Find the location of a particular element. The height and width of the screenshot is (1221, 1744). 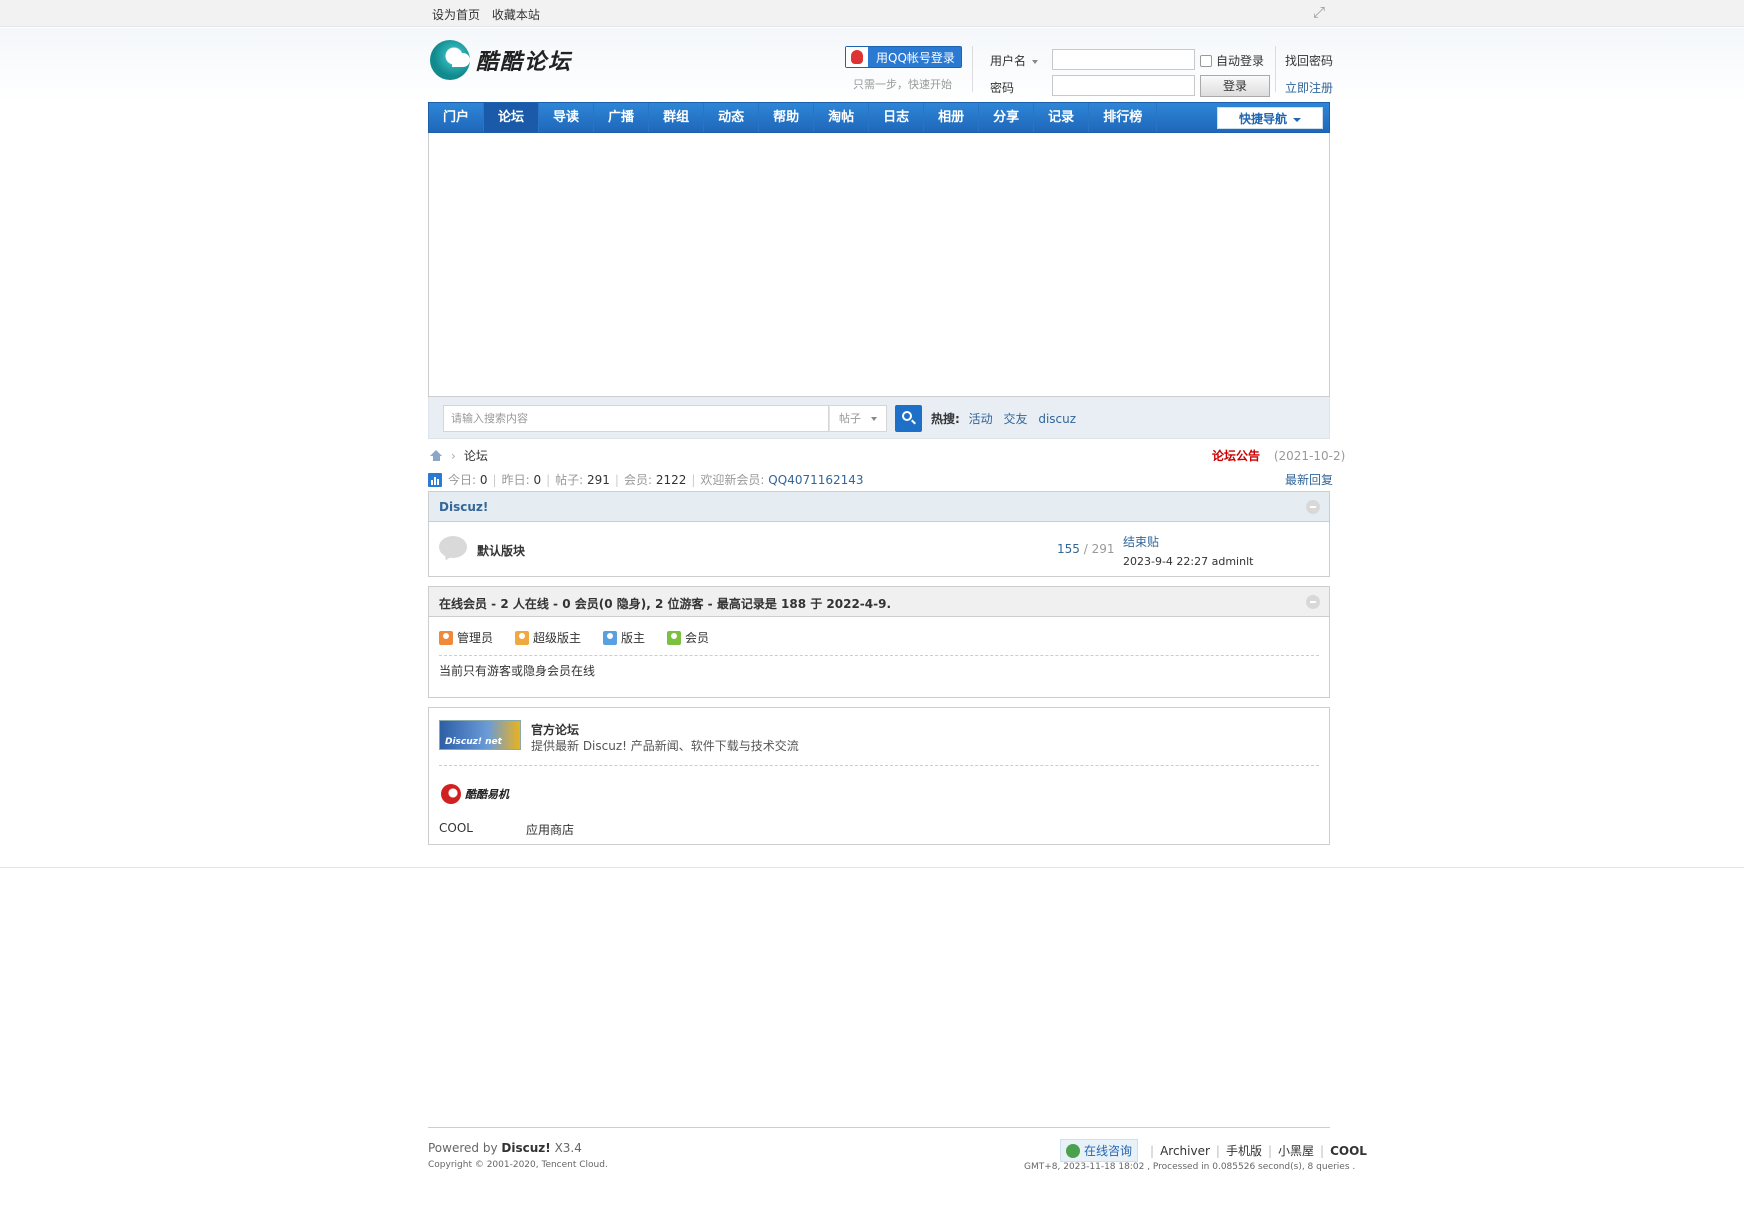

text-link-cool: COOL is located at coordinates (456, 828).